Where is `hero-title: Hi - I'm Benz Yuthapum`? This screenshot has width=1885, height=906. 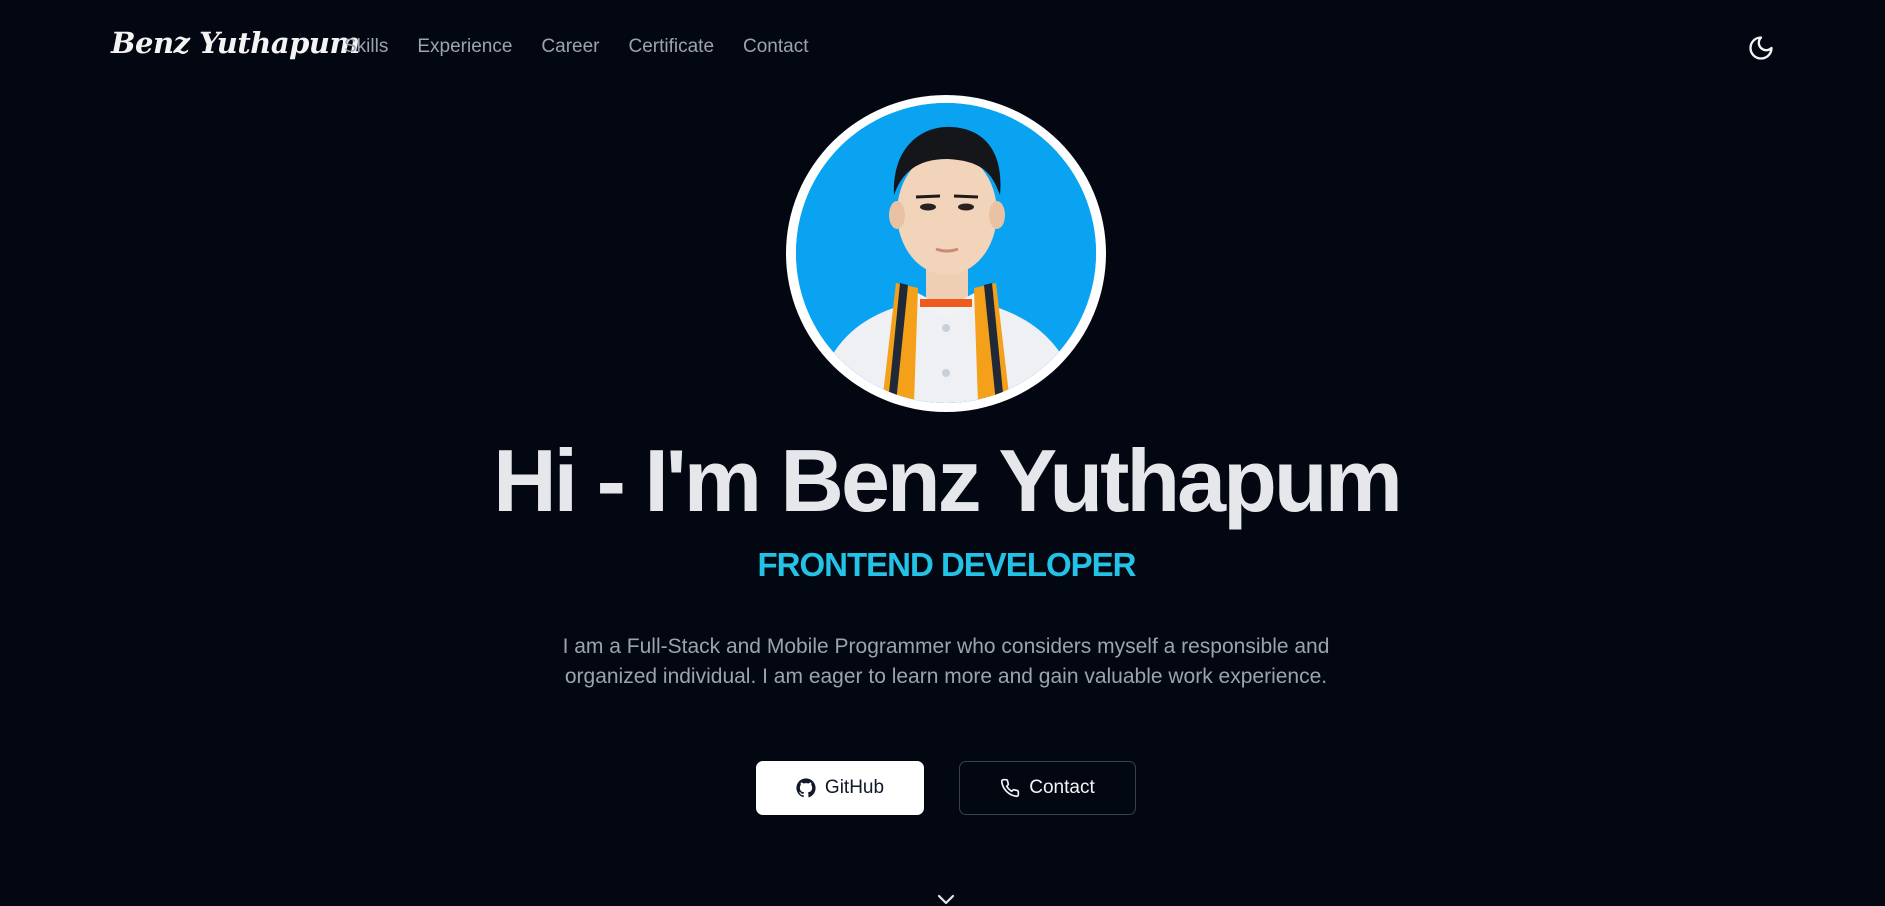 hero-title: Hi - I'm Benz Yuthapum is located at coordinates (948, 480).